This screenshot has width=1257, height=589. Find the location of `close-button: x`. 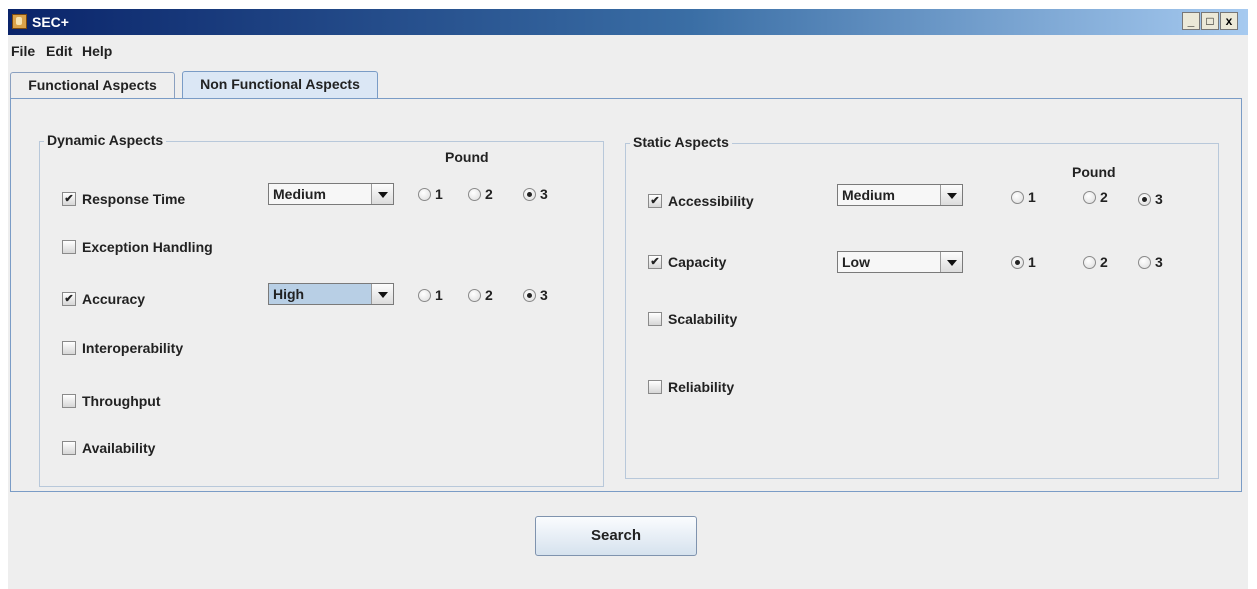

close-button: x is located at coordinates (1229, 21).